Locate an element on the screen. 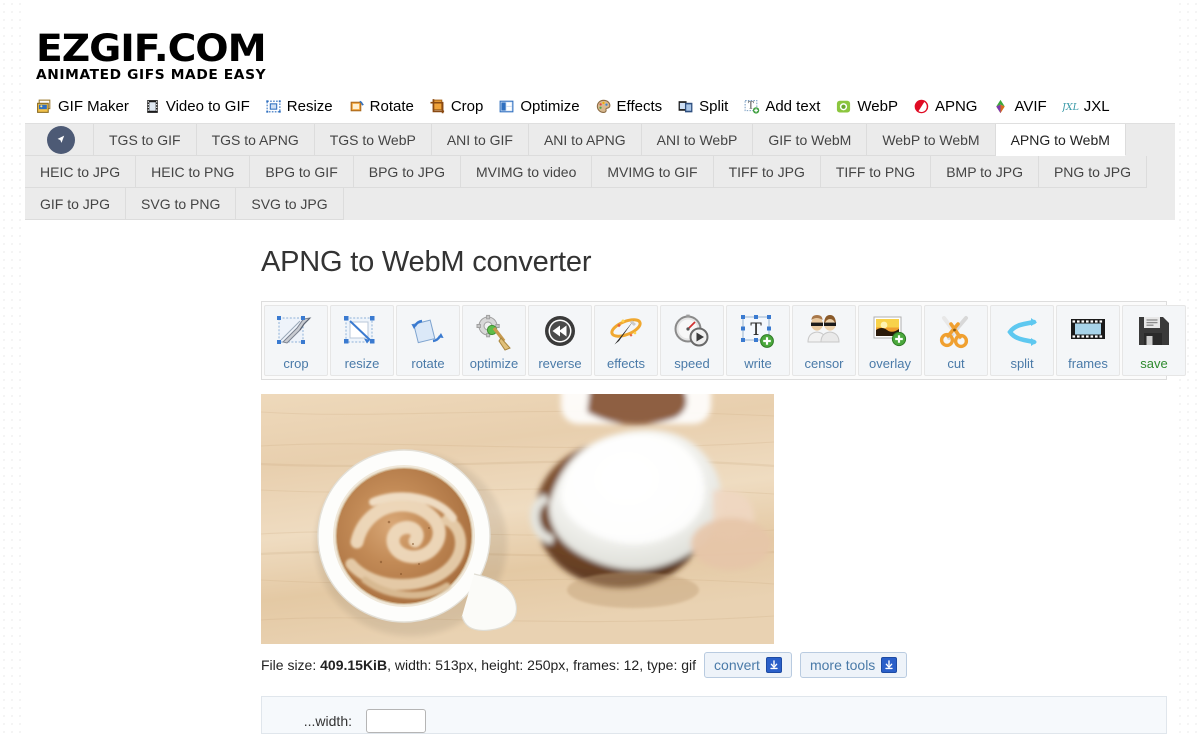 The width and height of the screenshot is (1200, 734). tool-frames: frames is located at coordinates (1088, 340).